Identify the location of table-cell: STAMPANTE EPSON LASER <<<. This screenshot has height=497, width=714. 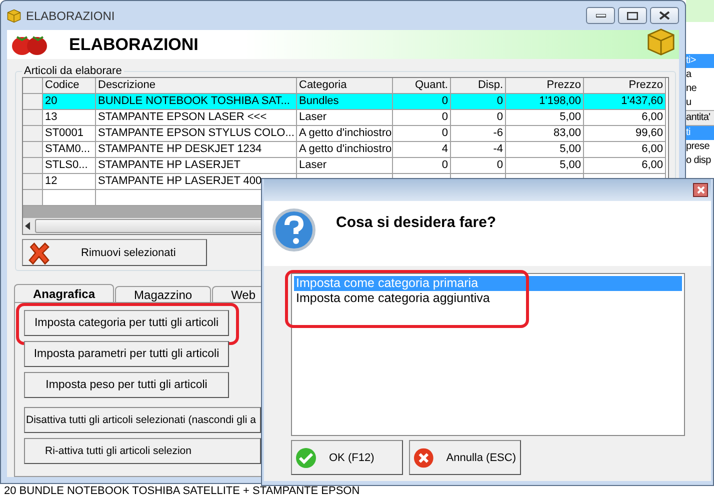
(196, 118).